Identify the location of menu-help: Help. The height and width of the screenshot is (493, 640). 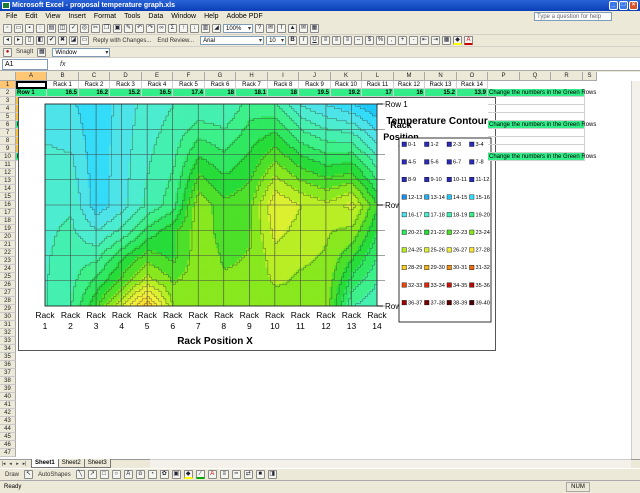
(211, 16).